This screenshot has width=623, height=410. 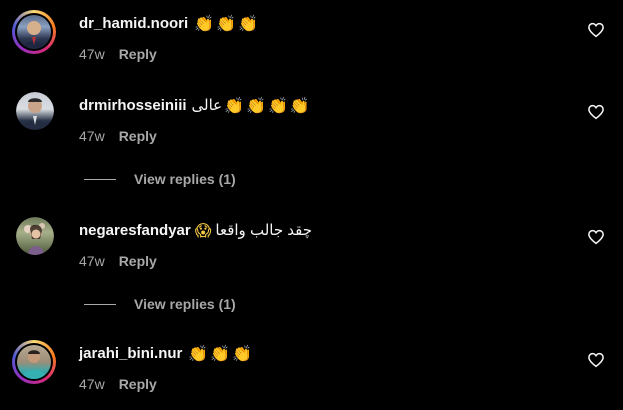 I want to click on comment-header: drmirhosseiniii عالی 👏👏👏👏, so click(x=195, y=105).